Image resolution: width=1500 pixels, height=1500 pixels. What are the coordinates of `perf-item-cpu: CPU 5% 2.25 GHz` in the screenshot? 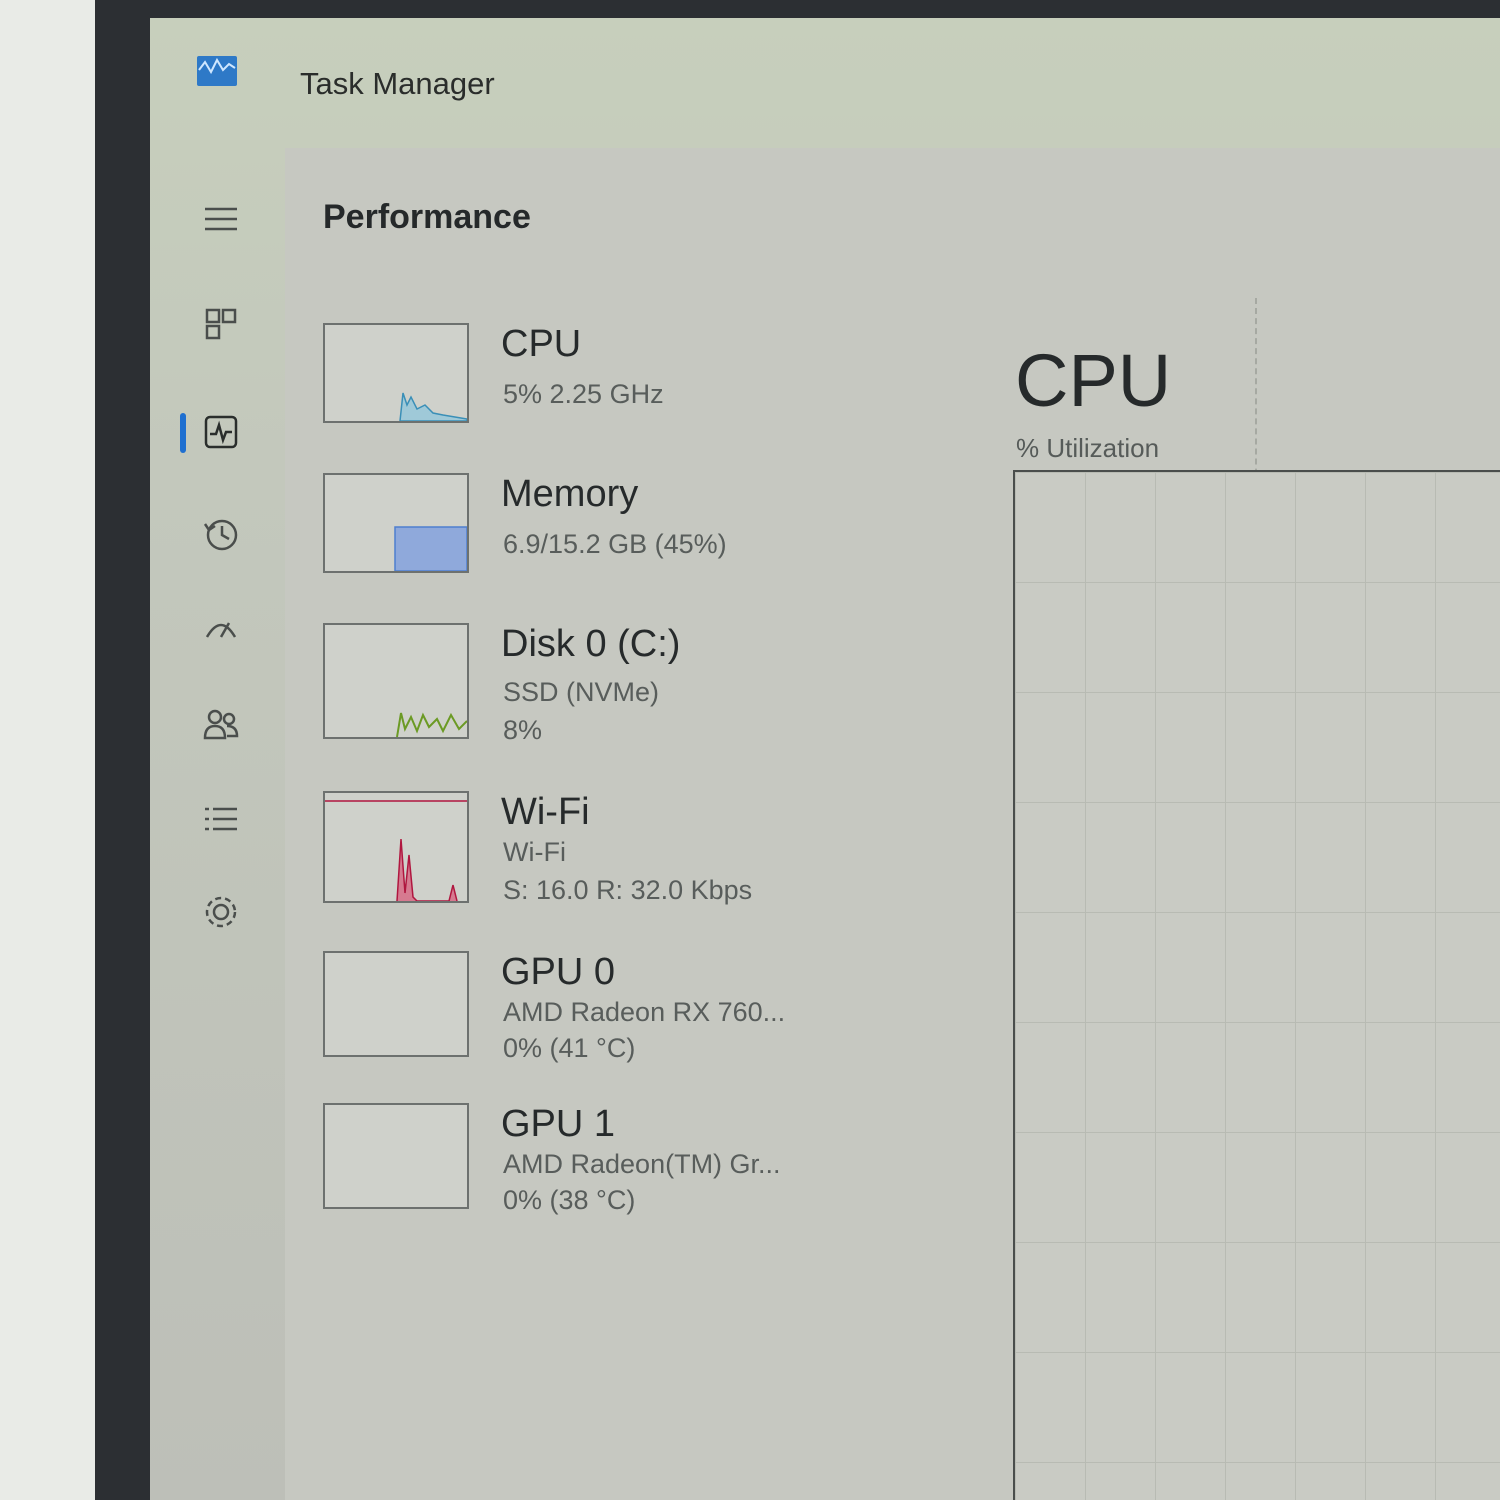 It's located at (583, 388).